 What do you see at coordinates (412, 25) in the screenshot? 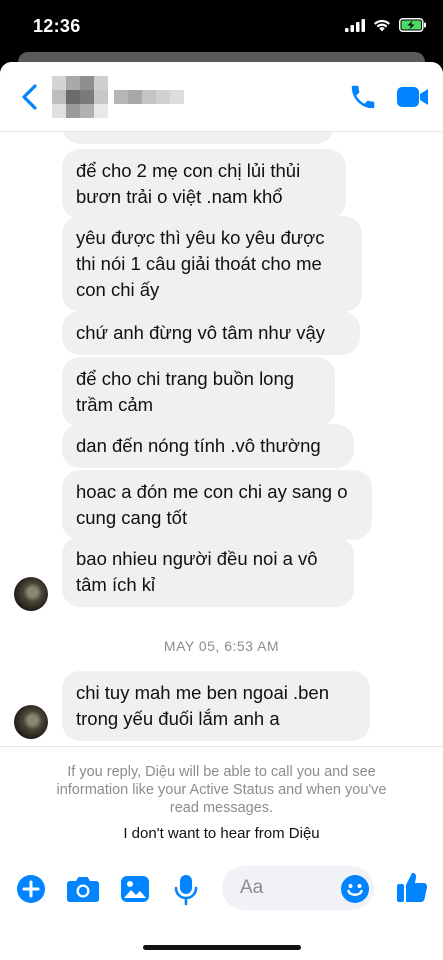
I see `battery-charging-icon` at bounding box center [412, 25].